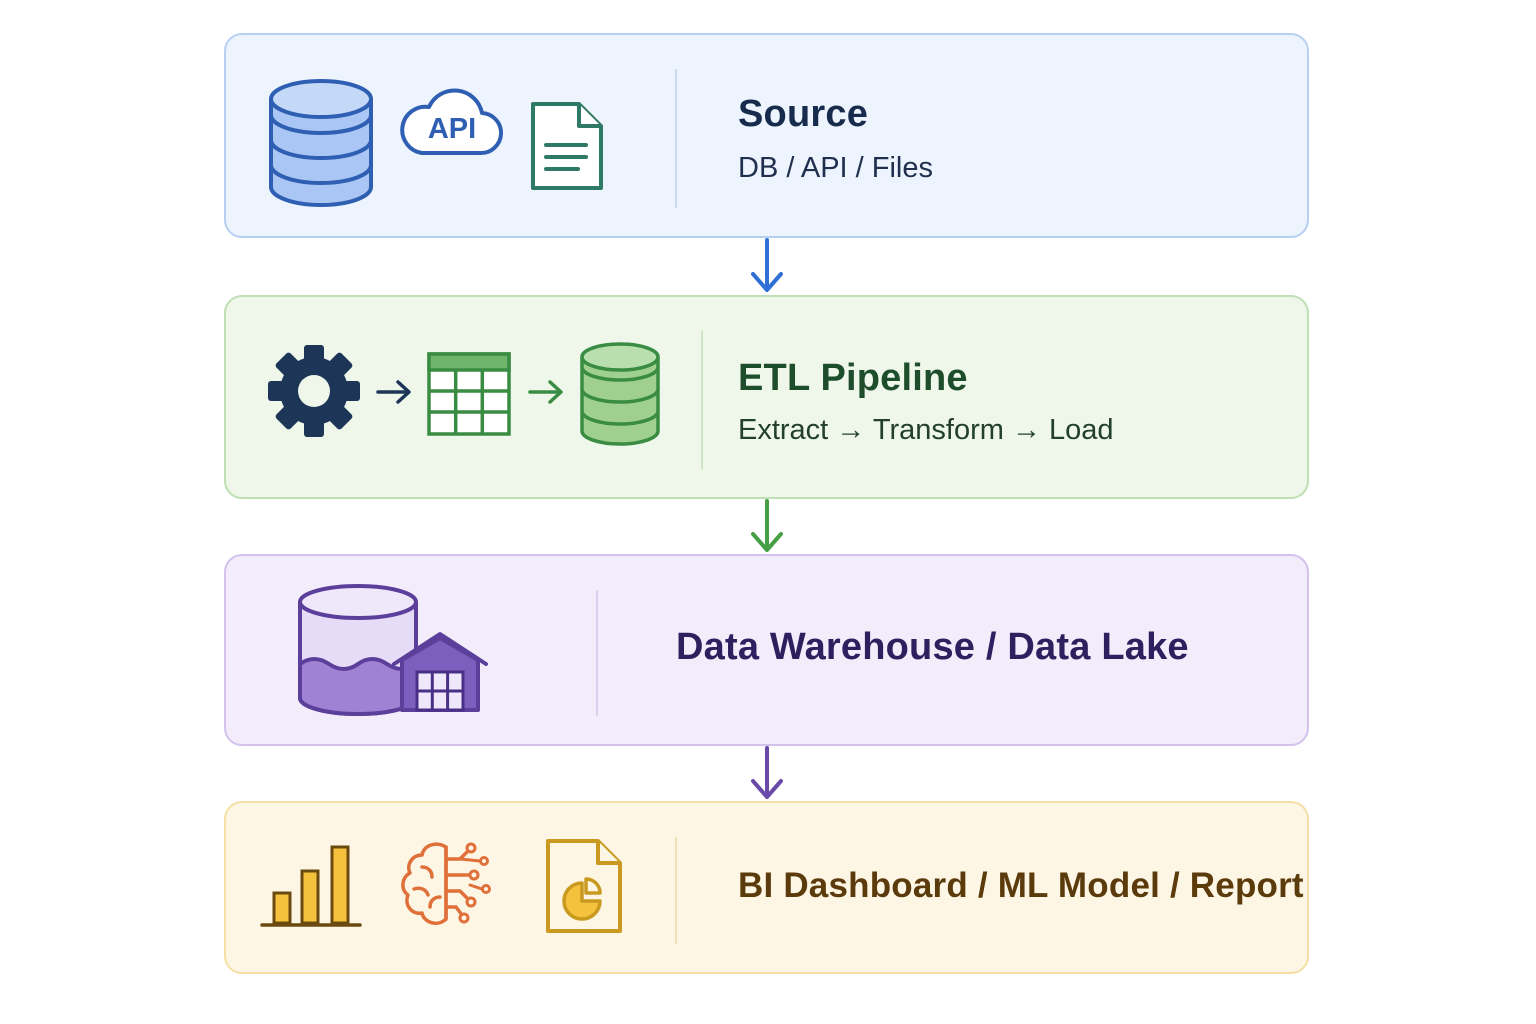  I want to click on bar-chart-icon, so click(311, 886).